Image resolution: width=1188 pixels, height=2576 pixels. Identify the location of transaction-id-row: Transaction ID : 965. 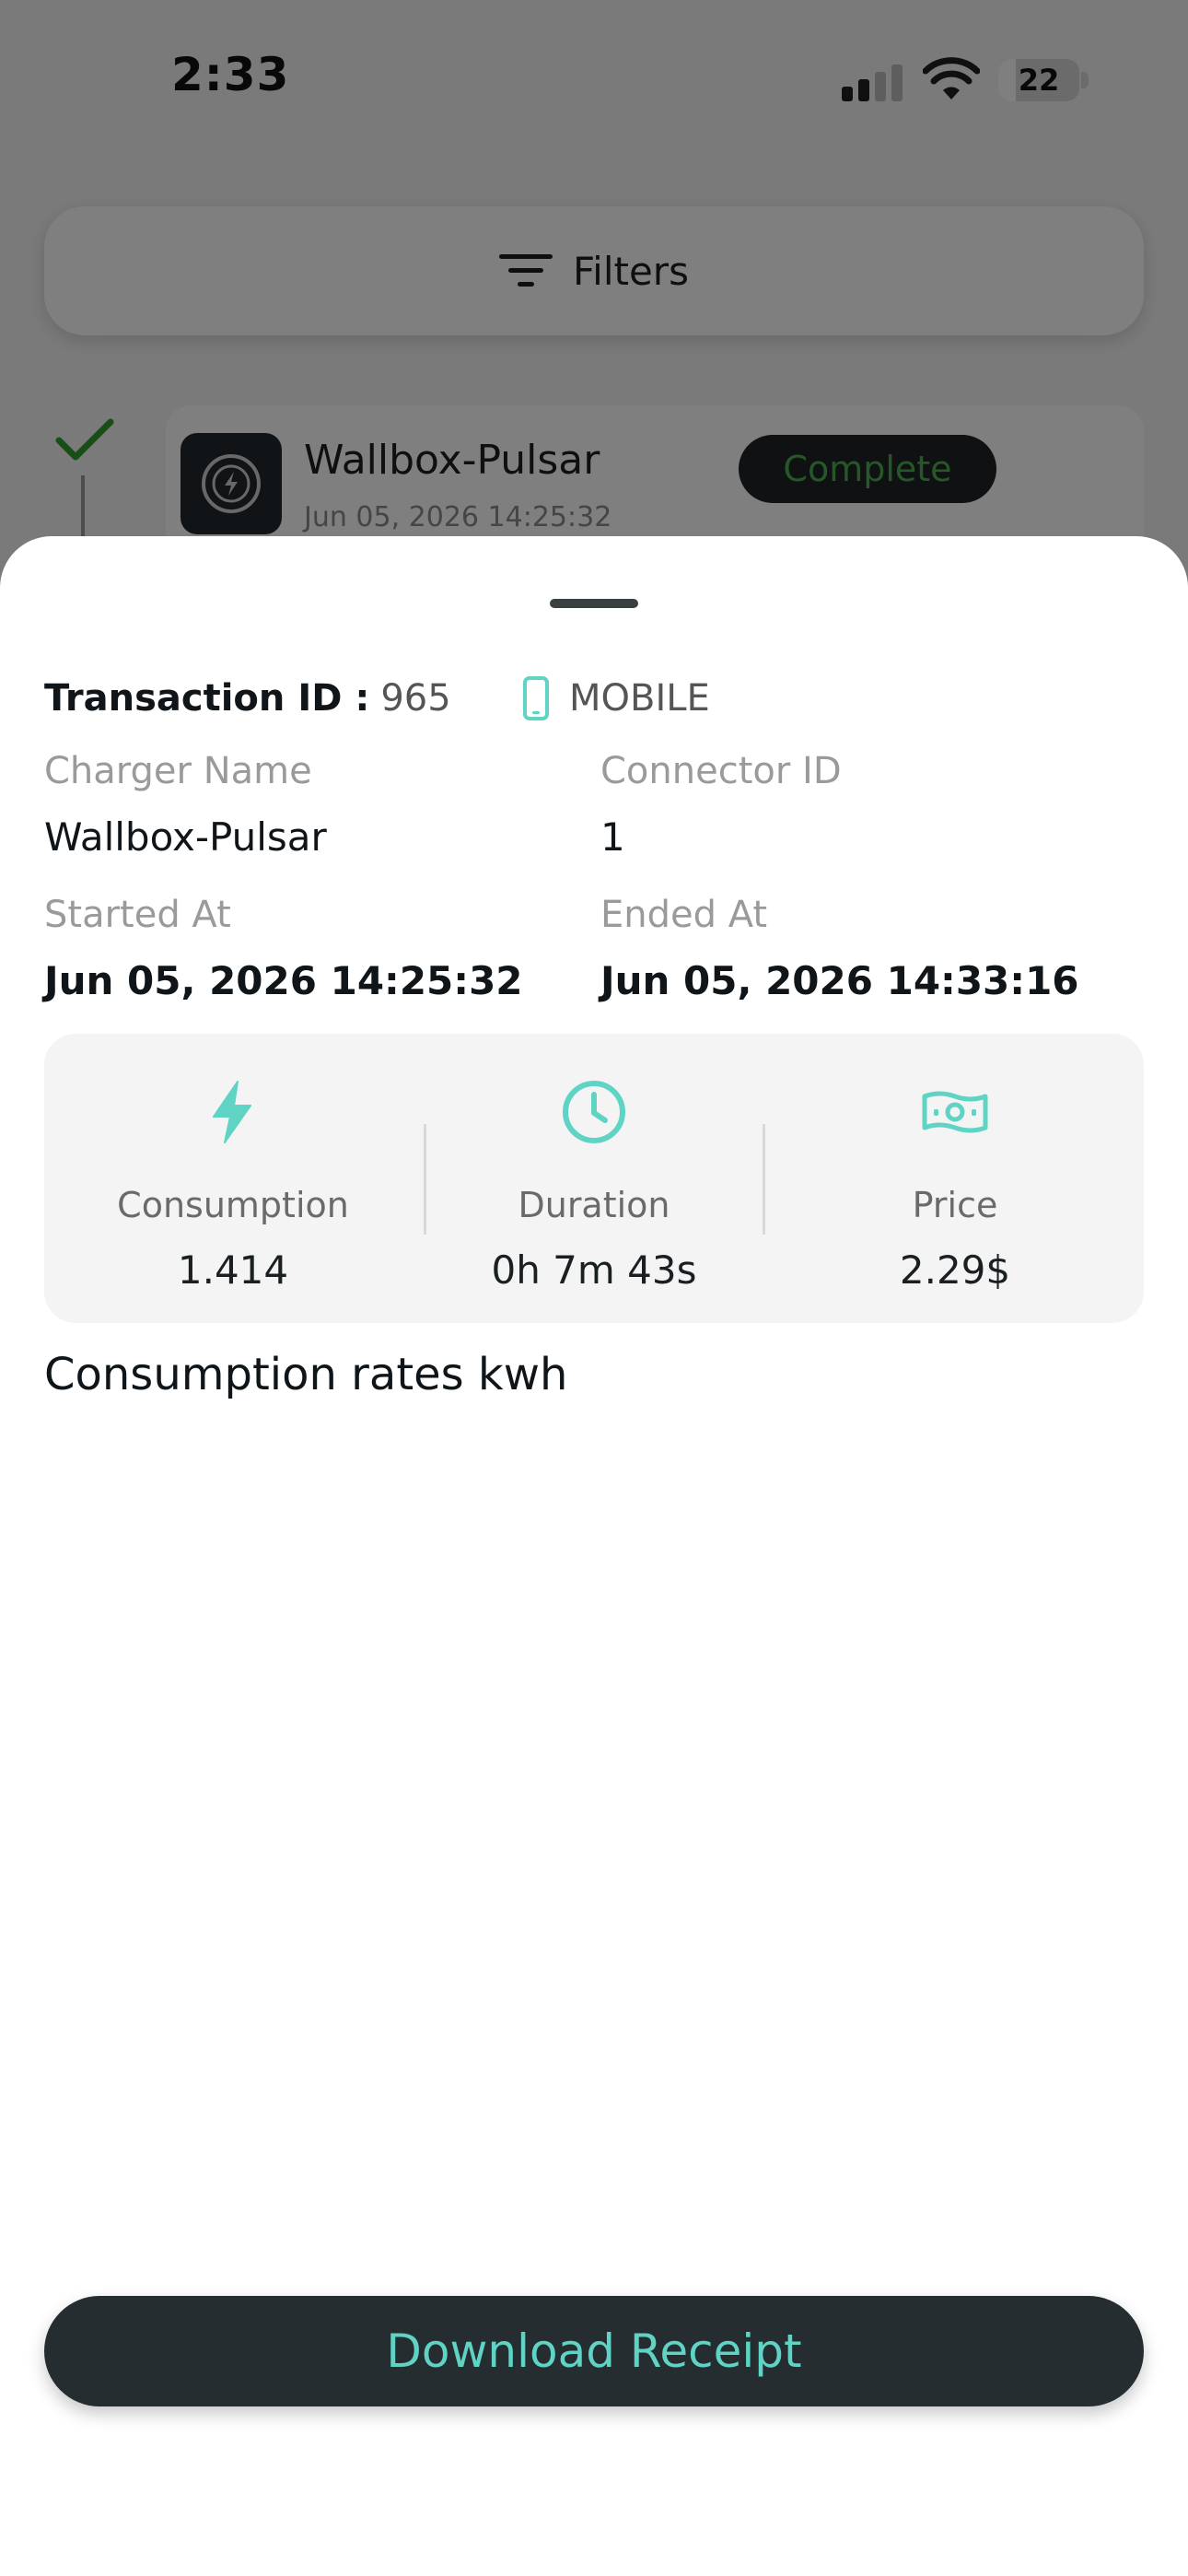
(247, 698).